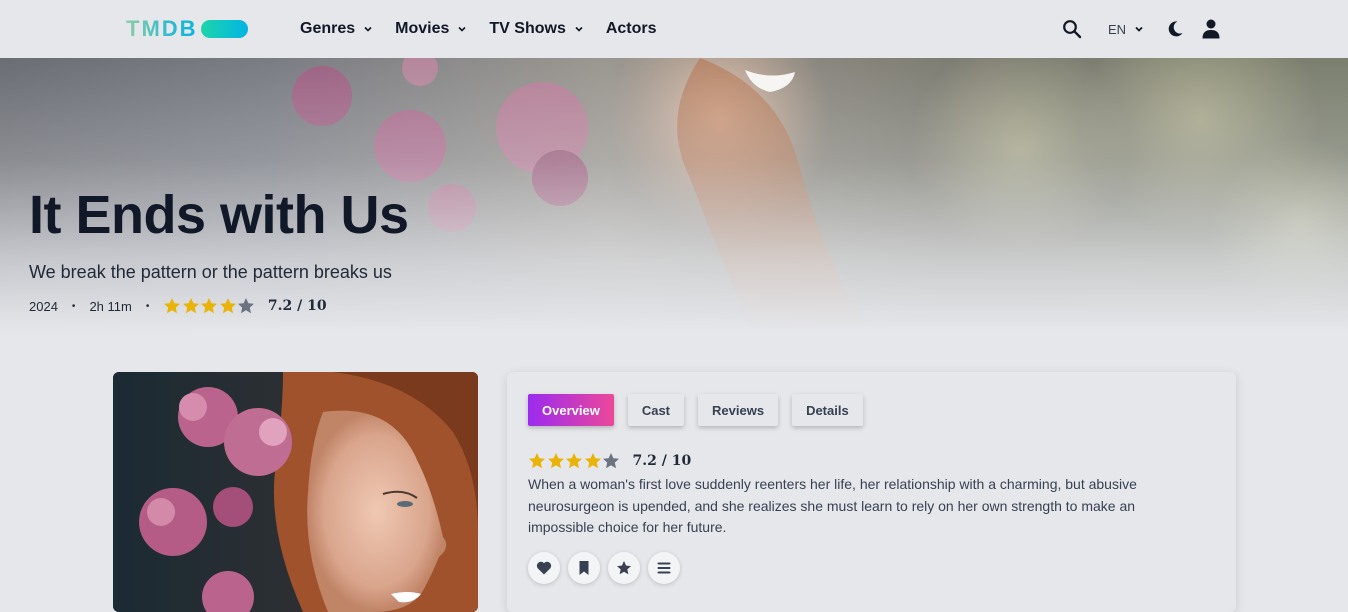 This screenshot has width=1348, height=612. What do you see at coordinates (656, 410) in the screenshot?
I see `tab-cast: Cast` at bounding box center [656, 410].